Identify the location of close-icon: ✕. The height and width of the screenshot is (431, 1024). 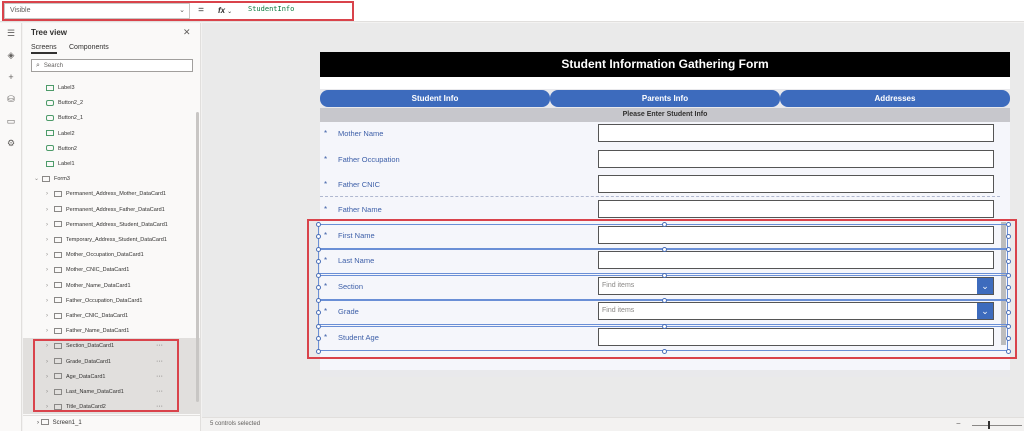
(187, 32).